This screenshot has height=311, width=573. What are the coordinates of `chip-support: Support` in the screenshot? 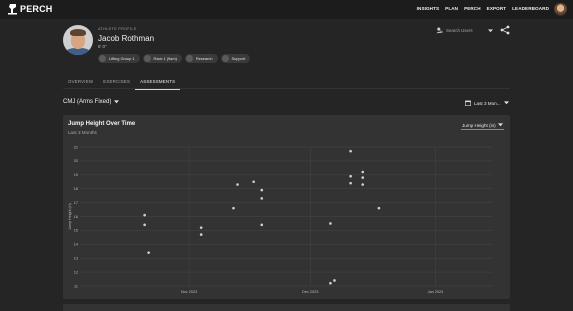 It's located at (235, 58).